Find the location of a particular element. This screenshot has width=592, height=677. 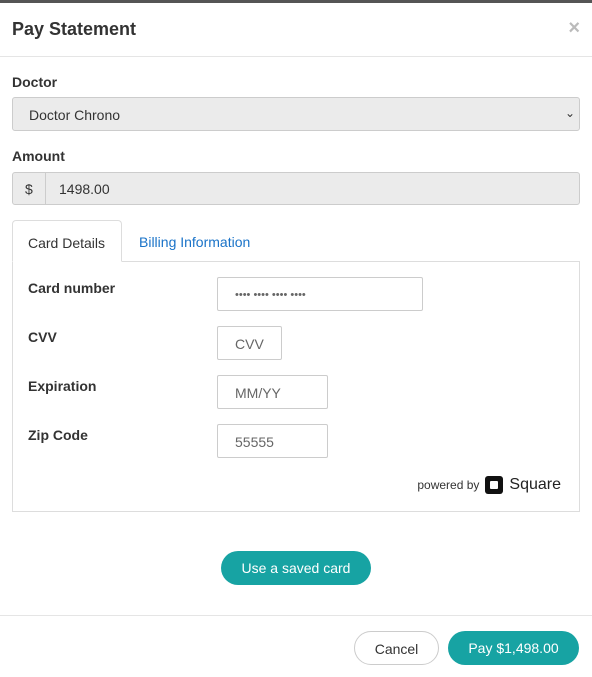

chevron-down-icon: ⌄ is located at coordinates (569, 113).